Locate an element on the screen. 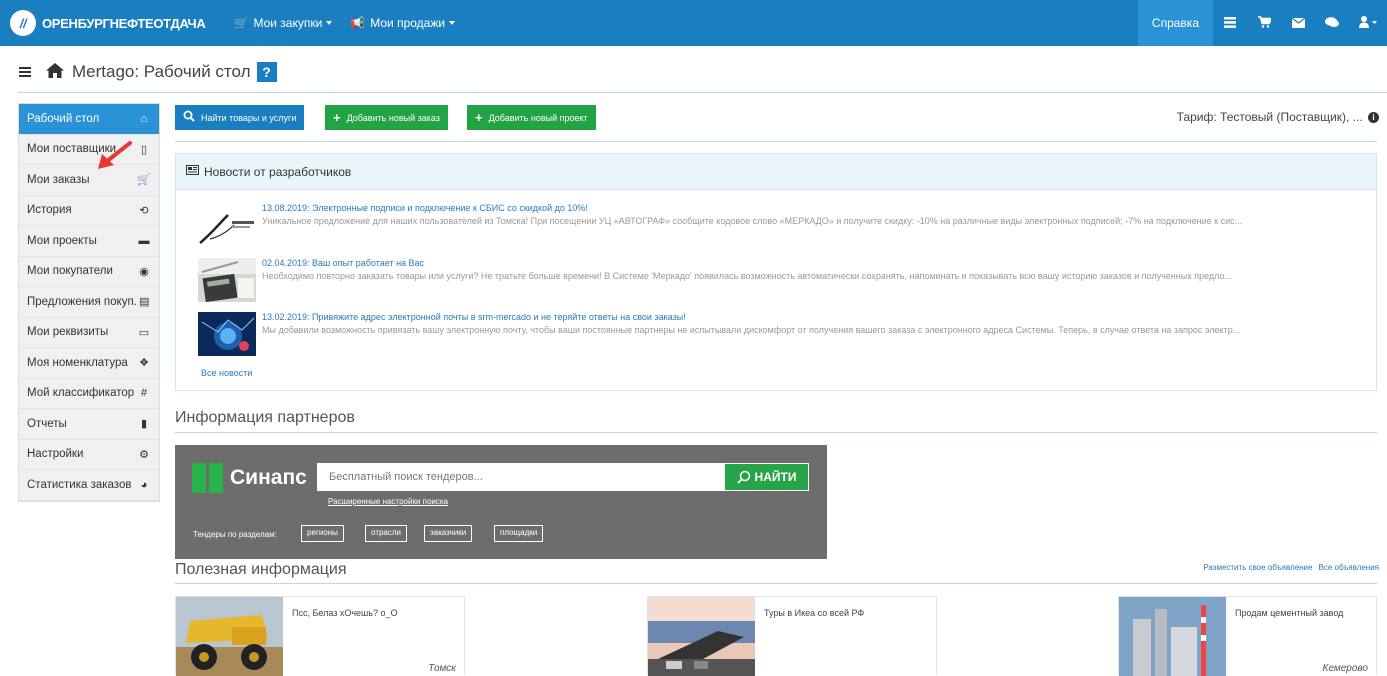 The image size is (1387, 676). caret-down-icon is located at coordinates (452, 23).